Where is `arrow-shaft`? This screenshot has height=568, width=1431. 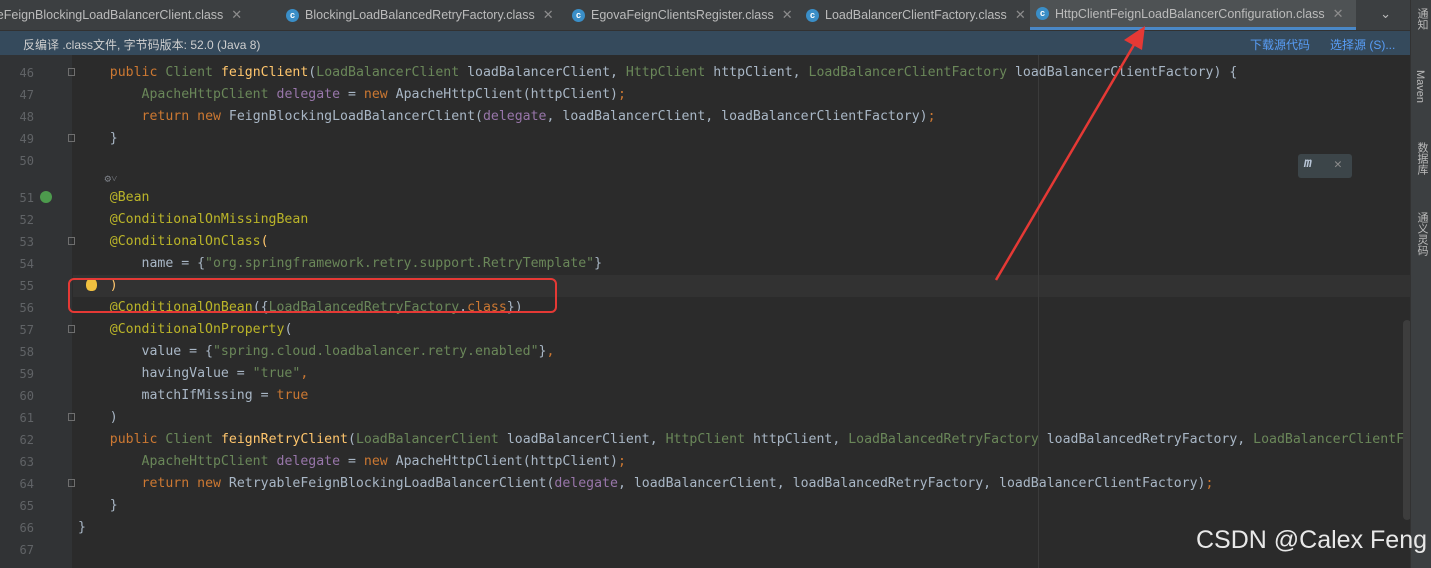 arrow-shaft is located at coordinates (1067, 159).